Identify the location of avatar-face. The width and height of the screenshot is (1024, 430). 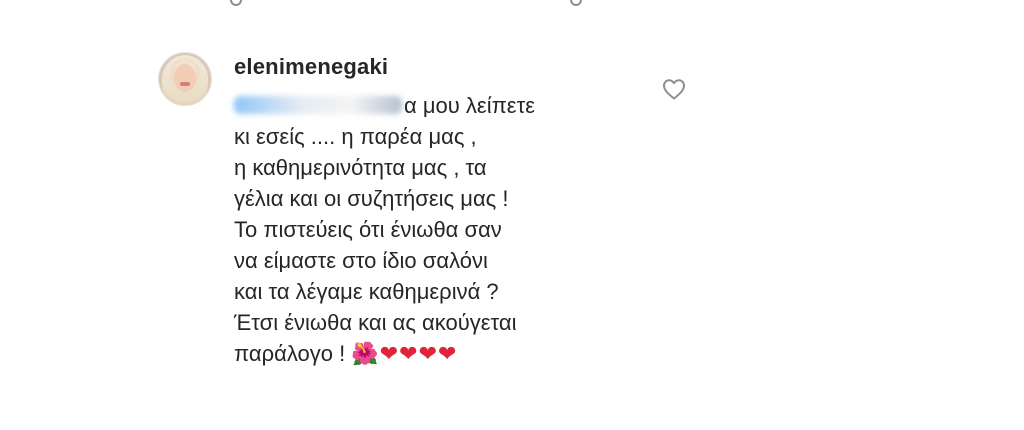
(185, 78).